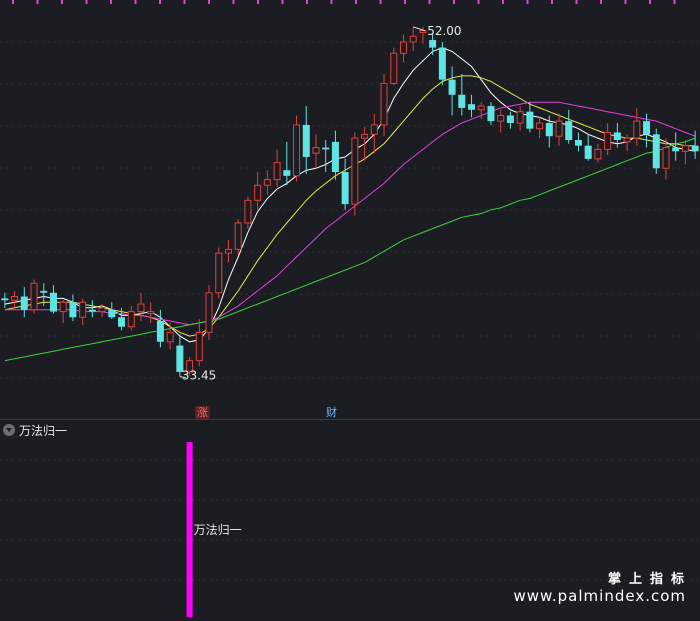 The height and width of the screenshot is (621, 700). What do you see at coordinates (444, 31) in the screenshot?
I see `high-label: 52.00` at bounding box center [444, 31].